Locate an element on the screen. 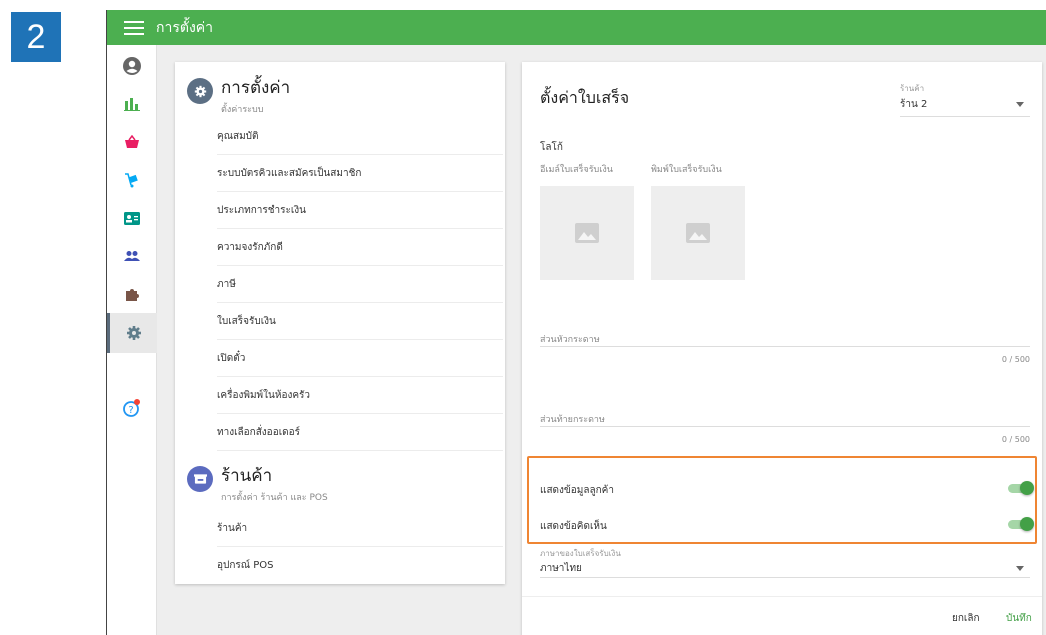  menu-item-queue-membership: ระบบบัตรคิวและสมัครเป็นสมาชิก is located at coordinates (360, 173).